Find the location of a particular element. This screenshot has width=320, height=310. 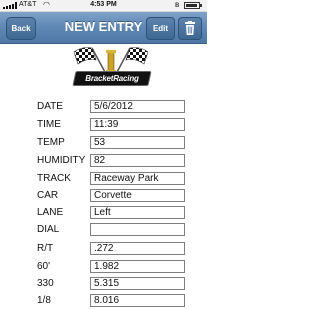

field-label: CAR is located at coordinates (48, 195).